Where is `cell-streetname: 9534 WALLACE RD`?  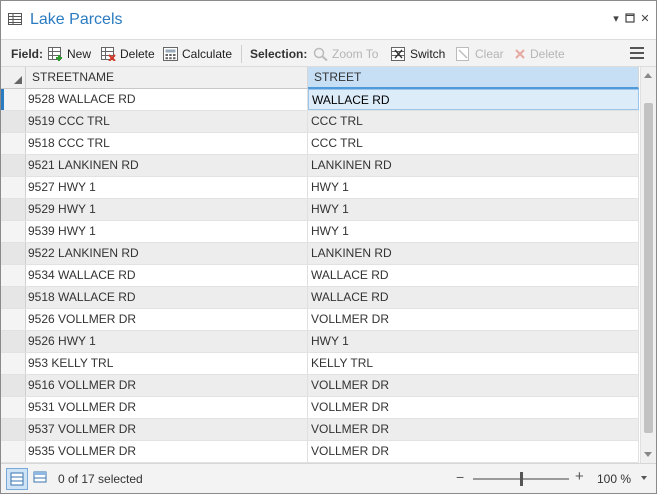 cell-streetname: 9534 WALLACE RD is located at coordinates (167, 275).